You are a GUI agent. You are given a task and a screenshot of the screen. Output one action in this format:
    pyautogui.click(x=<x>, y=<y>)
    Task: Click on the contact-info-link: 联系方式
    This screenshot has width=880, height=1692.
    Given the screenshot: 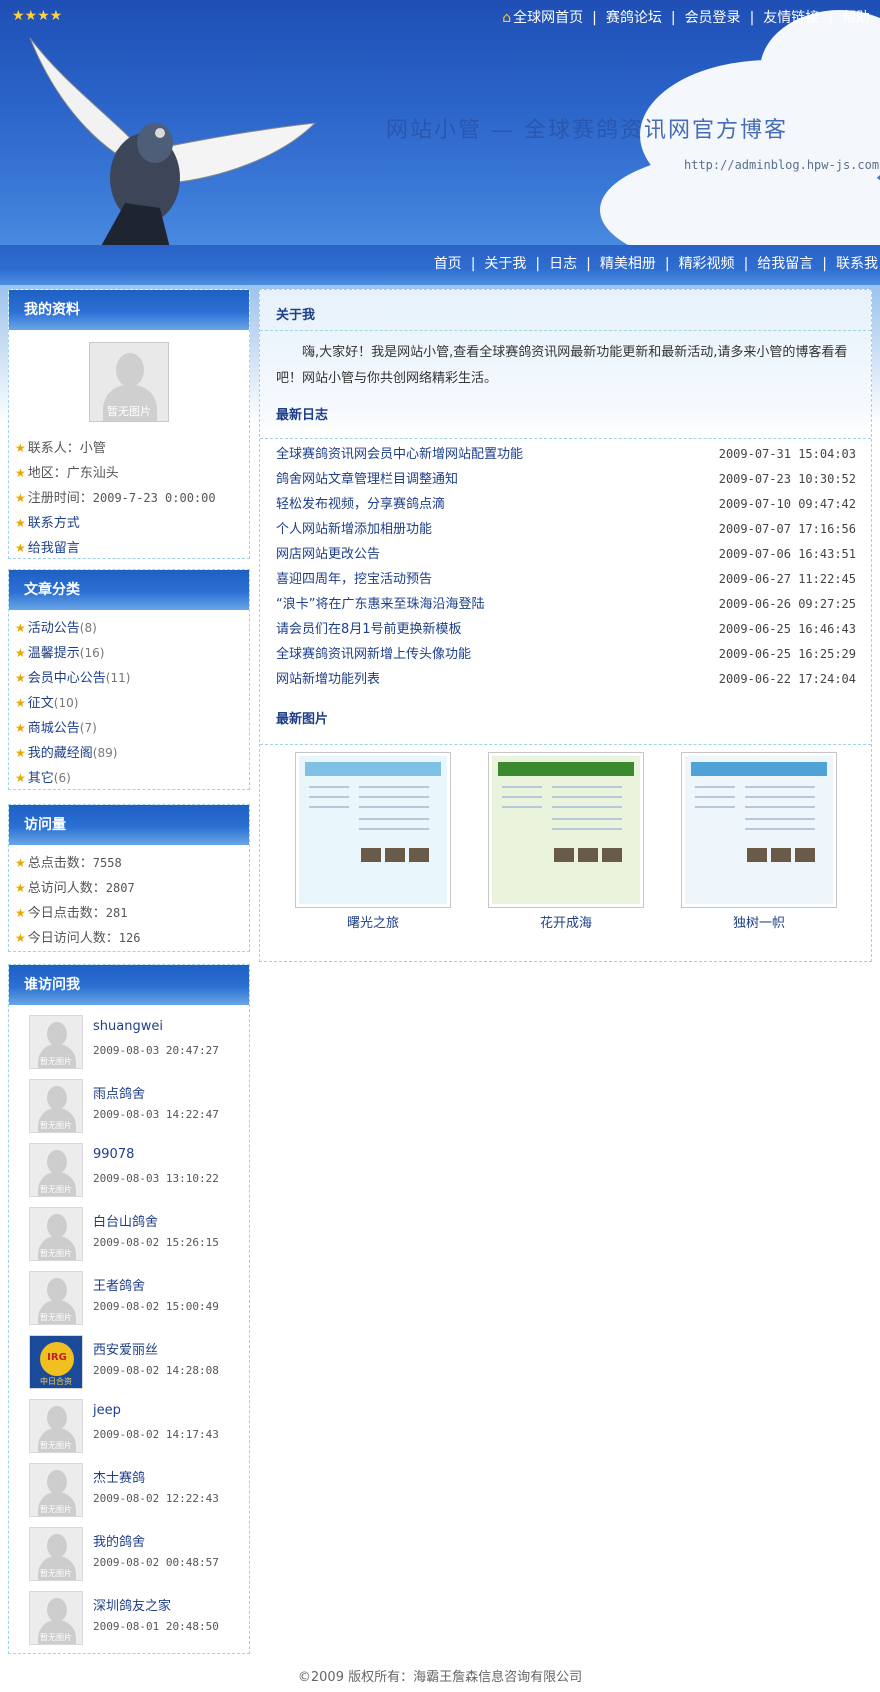 What is the action you would take?
    pyautogui.click(x=54, y=523)
    